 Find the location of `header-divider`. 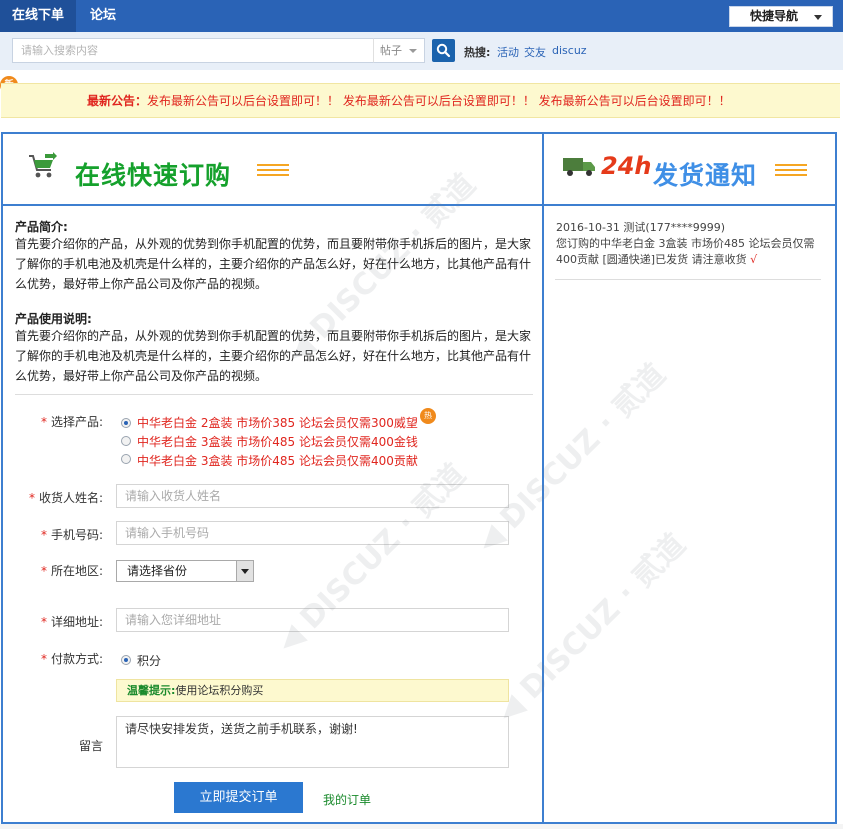

header-divider is located at coordinates (419, 205).